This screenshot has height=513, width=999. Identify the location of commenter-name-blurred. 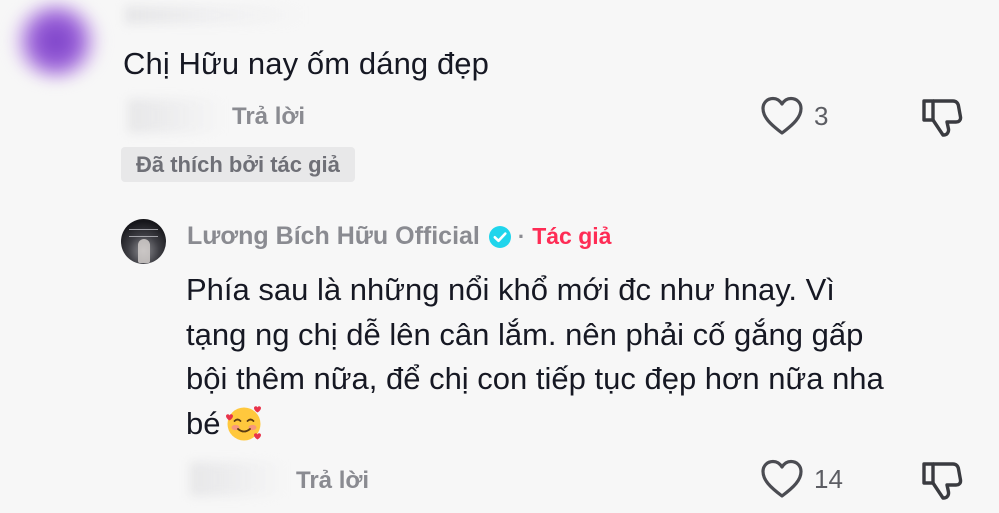
(215, 15).